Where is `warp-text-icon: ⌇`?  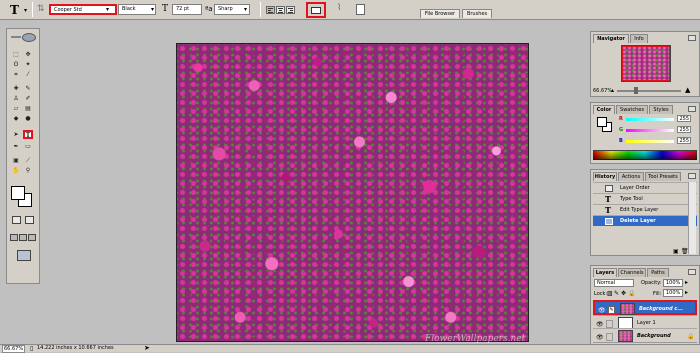
warp-text-icon: ⌇ is located at coordinates (339, 8).